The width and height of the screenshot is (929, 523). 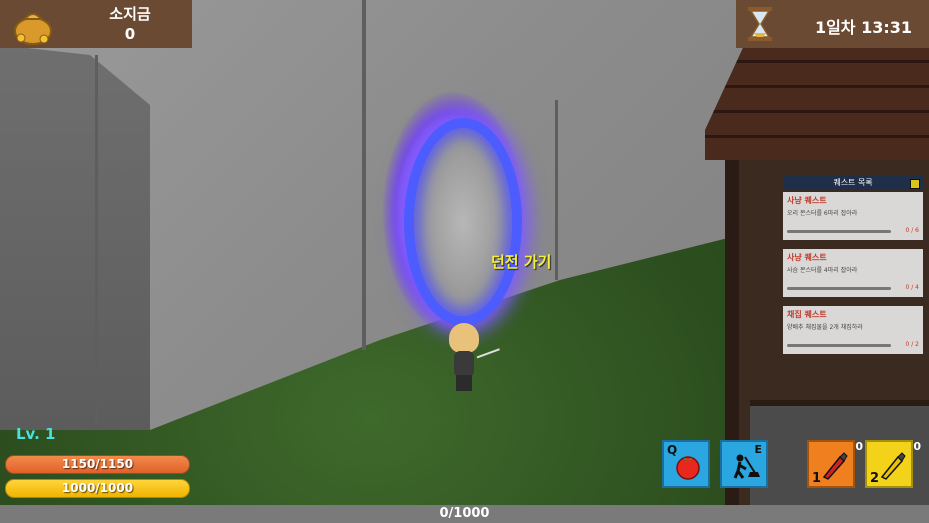 I want to click on red-potion-icon, so click(x=835, y=466).